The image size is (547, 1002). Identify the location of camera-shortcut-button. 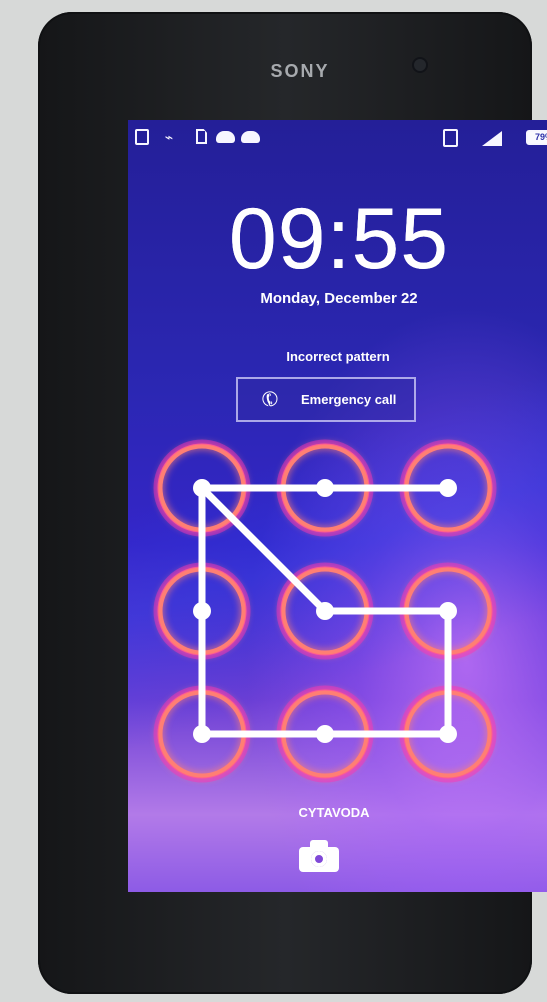
(319, 856).